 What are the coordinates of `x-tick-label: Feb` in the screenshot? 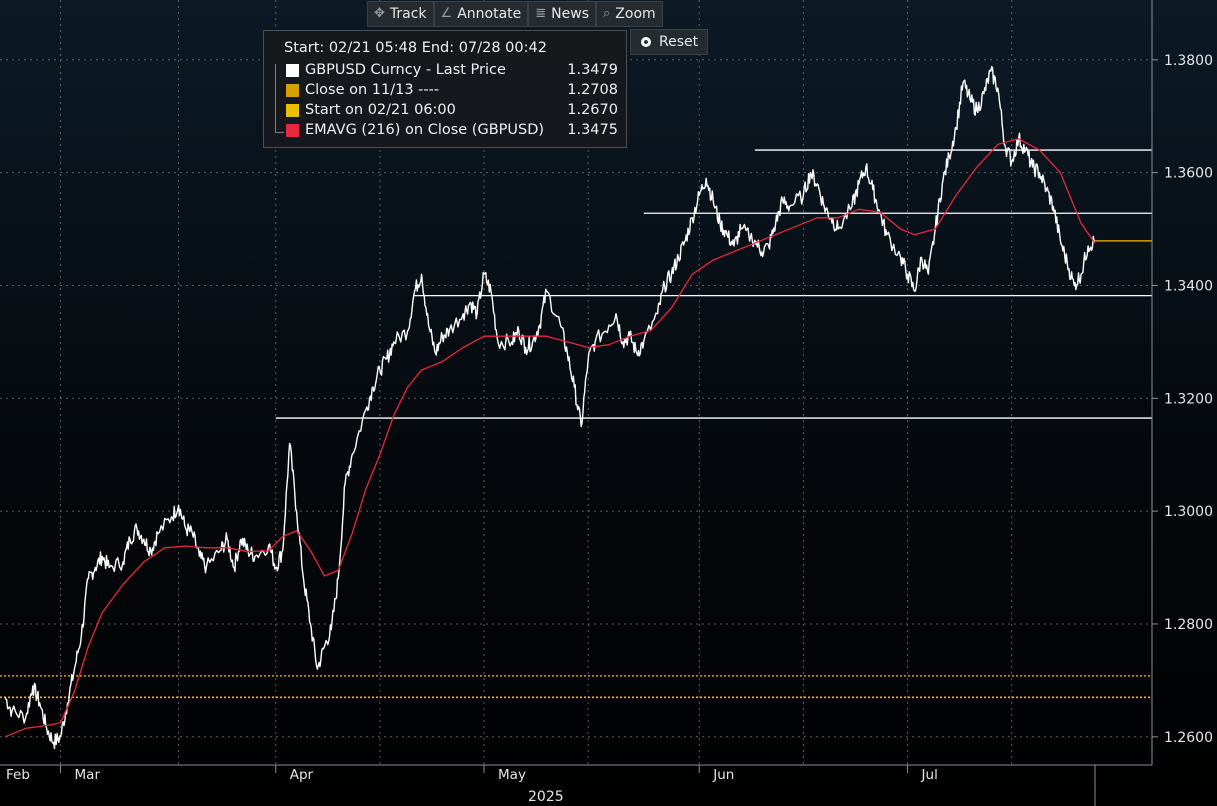 It's located at (18, 775).